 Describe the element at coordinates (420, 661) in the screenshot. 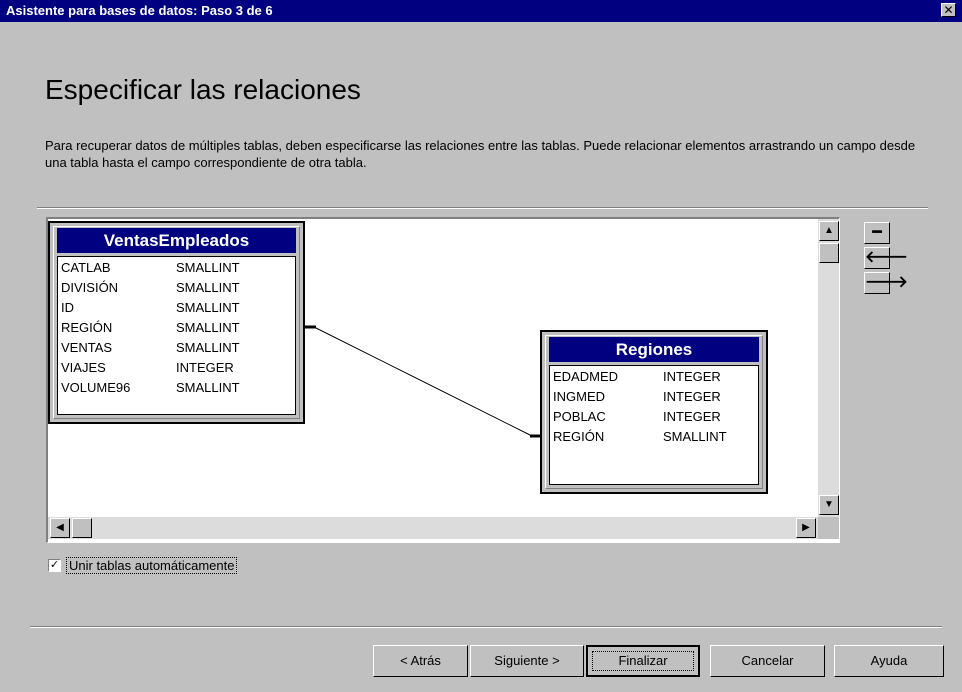

I see `back-button: < Atrás` at that location.